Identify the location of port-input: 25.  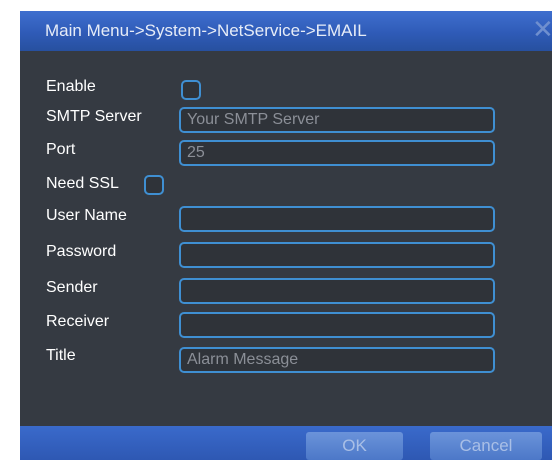
(337, 153).